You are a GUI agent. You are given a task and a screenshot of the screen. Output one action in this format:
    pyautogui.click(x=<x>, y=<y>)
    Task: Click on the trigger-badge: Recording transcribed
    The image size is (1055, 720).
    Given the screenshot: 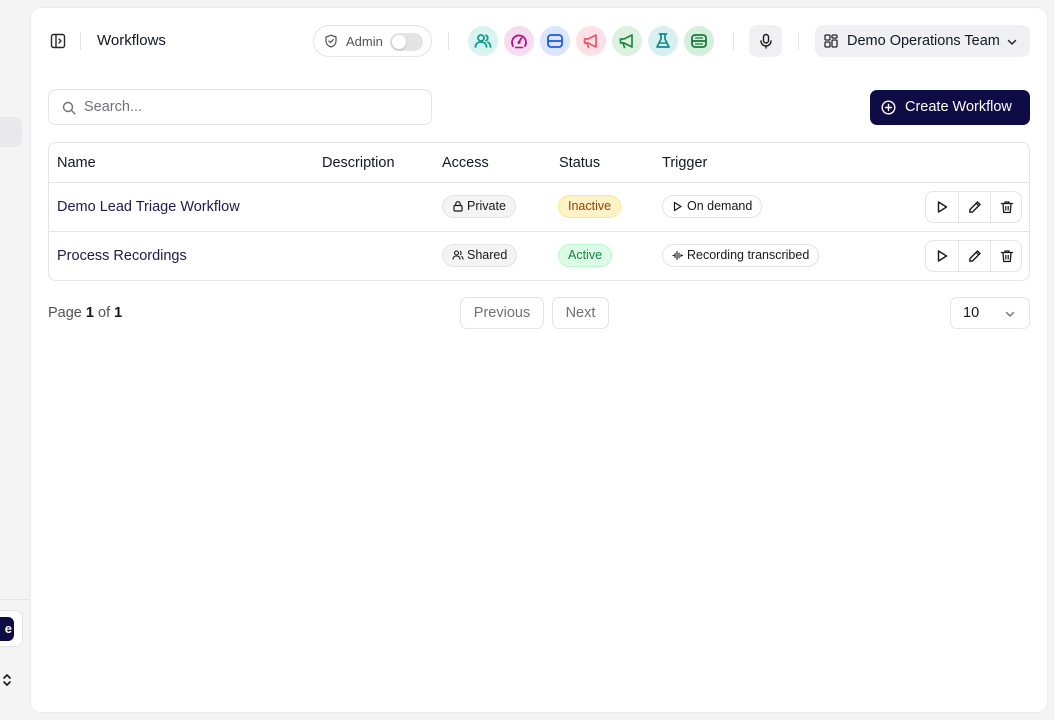 What is the action you would take?
    pyautogui.click(x=741, y=255)
    